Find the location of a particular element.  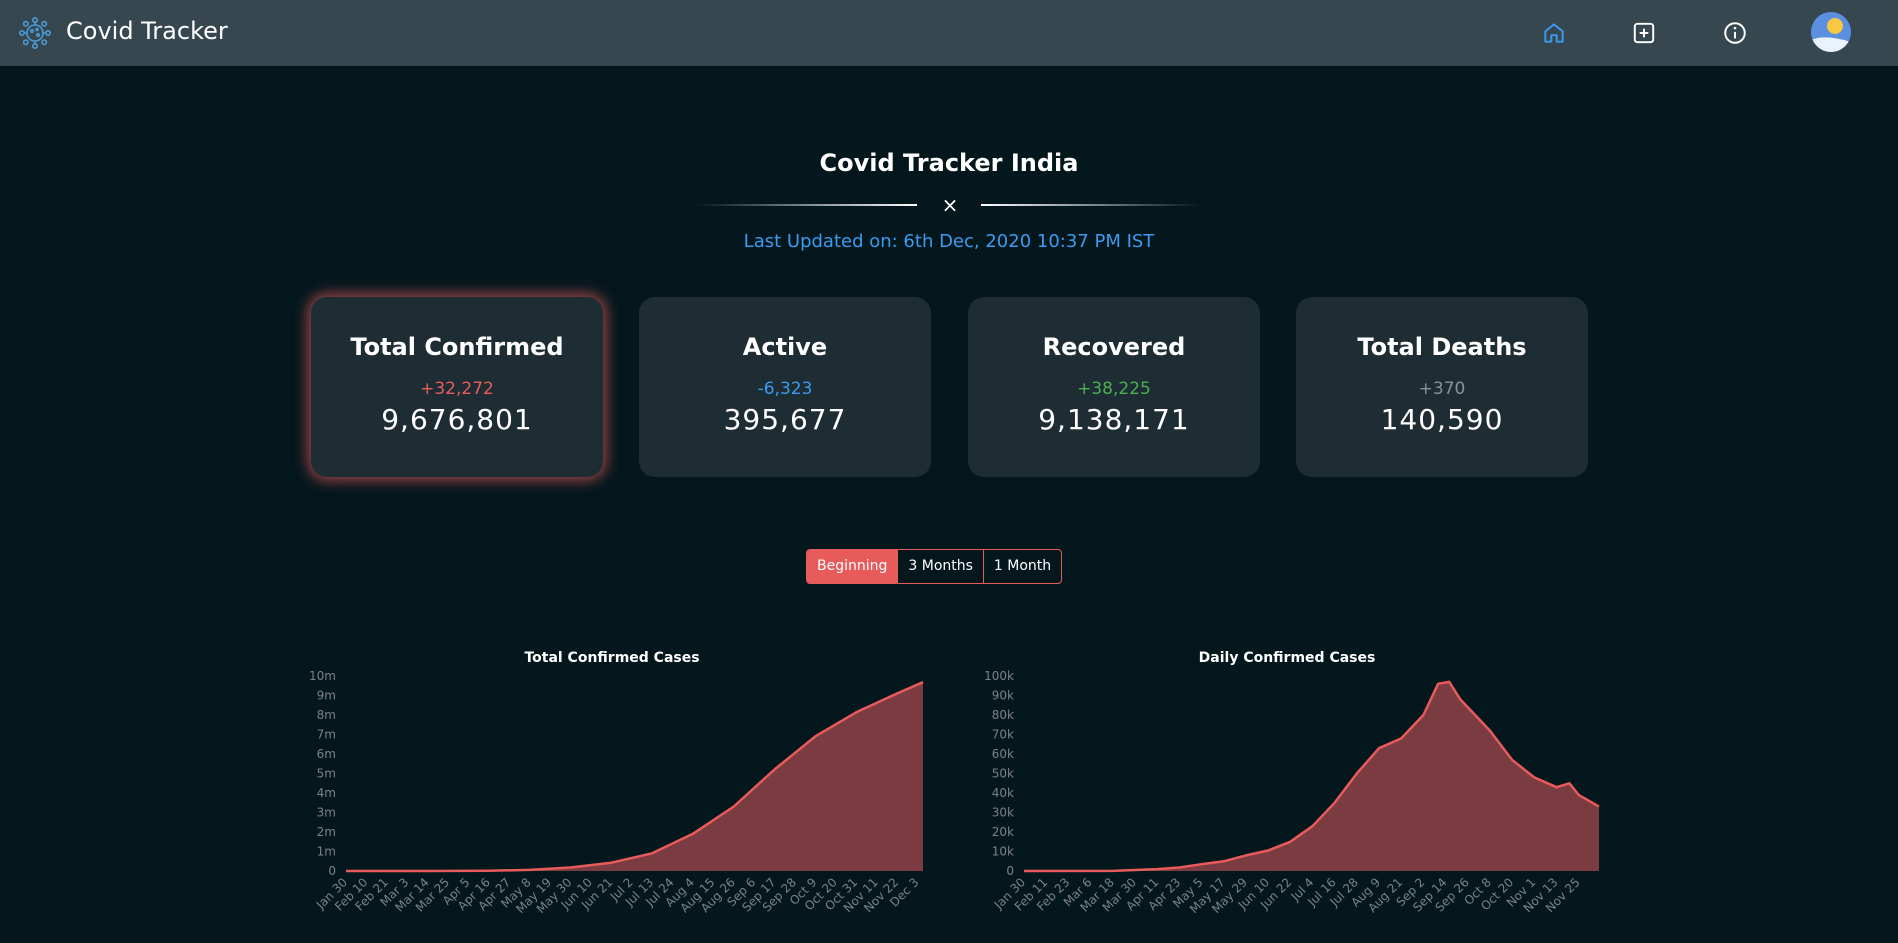

y-tick-label: 1m is located at coordinates (326, 852).